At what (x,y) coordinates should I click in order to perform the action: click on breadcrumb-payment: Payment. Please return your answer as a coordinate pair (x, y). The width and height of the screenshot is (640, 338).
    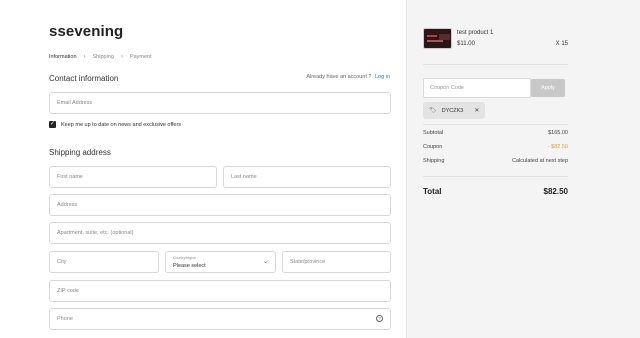
    Looking at the image, I should click on (141, 57).